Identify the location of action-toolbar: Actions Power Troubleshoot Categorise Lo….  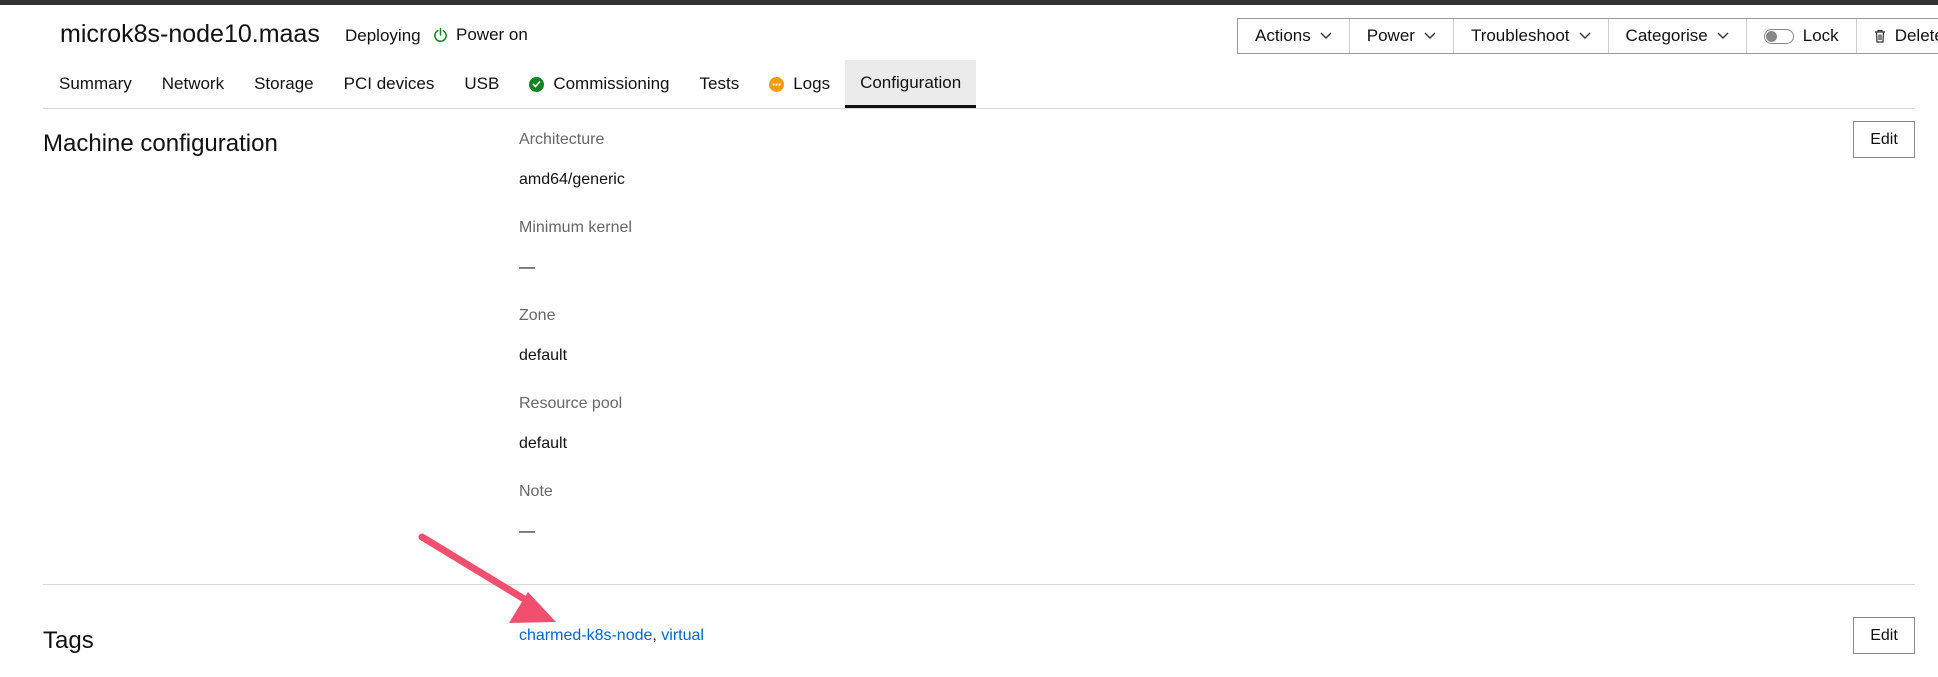
(1587, 36).